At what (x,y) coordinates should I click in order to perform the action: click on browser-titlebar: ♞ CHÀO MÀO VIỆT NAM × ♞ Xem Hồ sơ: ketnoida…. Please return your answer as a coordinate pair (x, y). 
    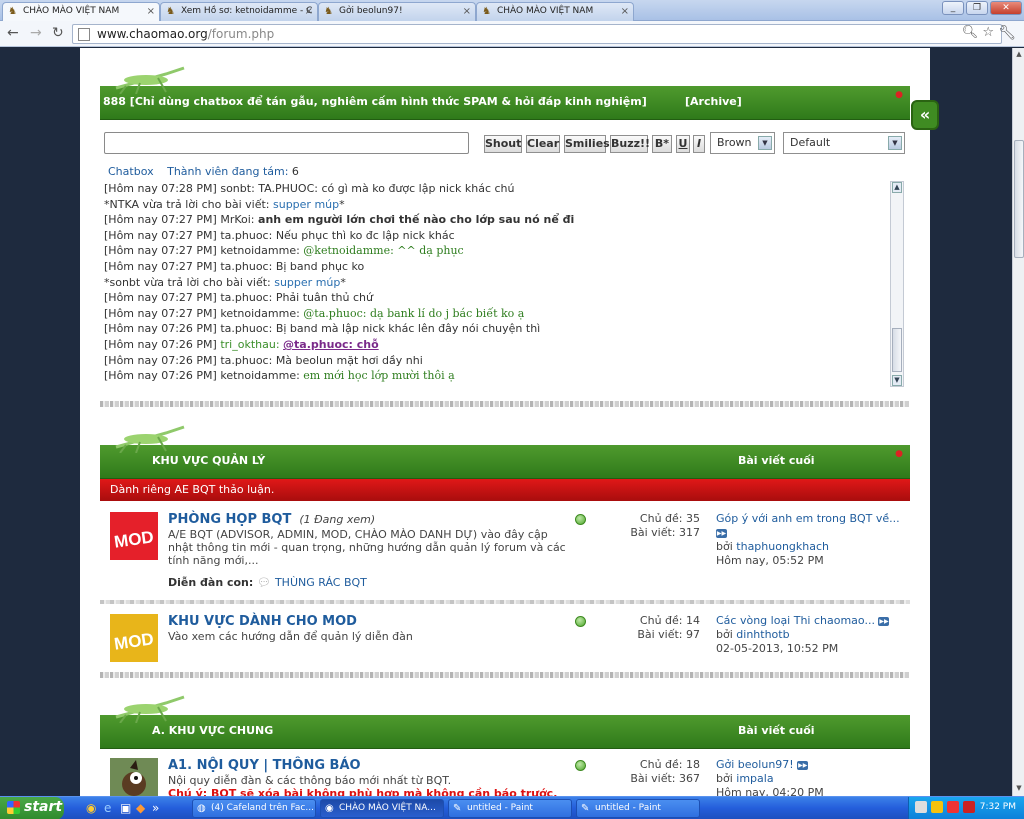
    Looking at the image, I should click on (512, 10).